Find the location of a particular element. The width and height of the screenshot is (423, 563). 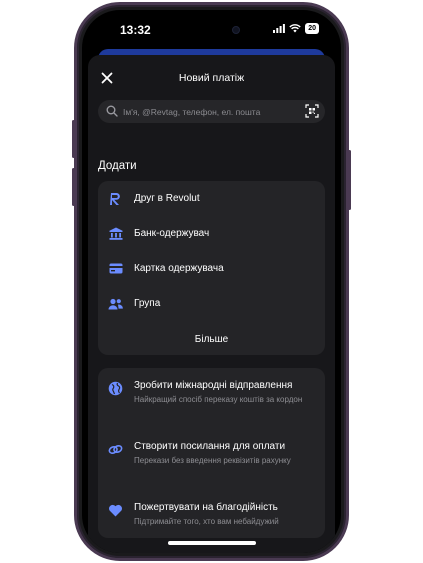

status-time: 13:32 is located at coordinates (135, 30).